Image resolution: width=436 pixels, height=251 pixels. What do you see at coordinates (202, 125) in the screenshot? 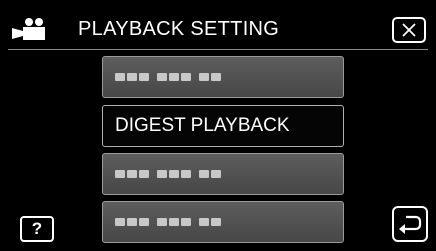
I see `menu-item-label: DIGEST PLAYBACK` at bounding box center [202, 125].